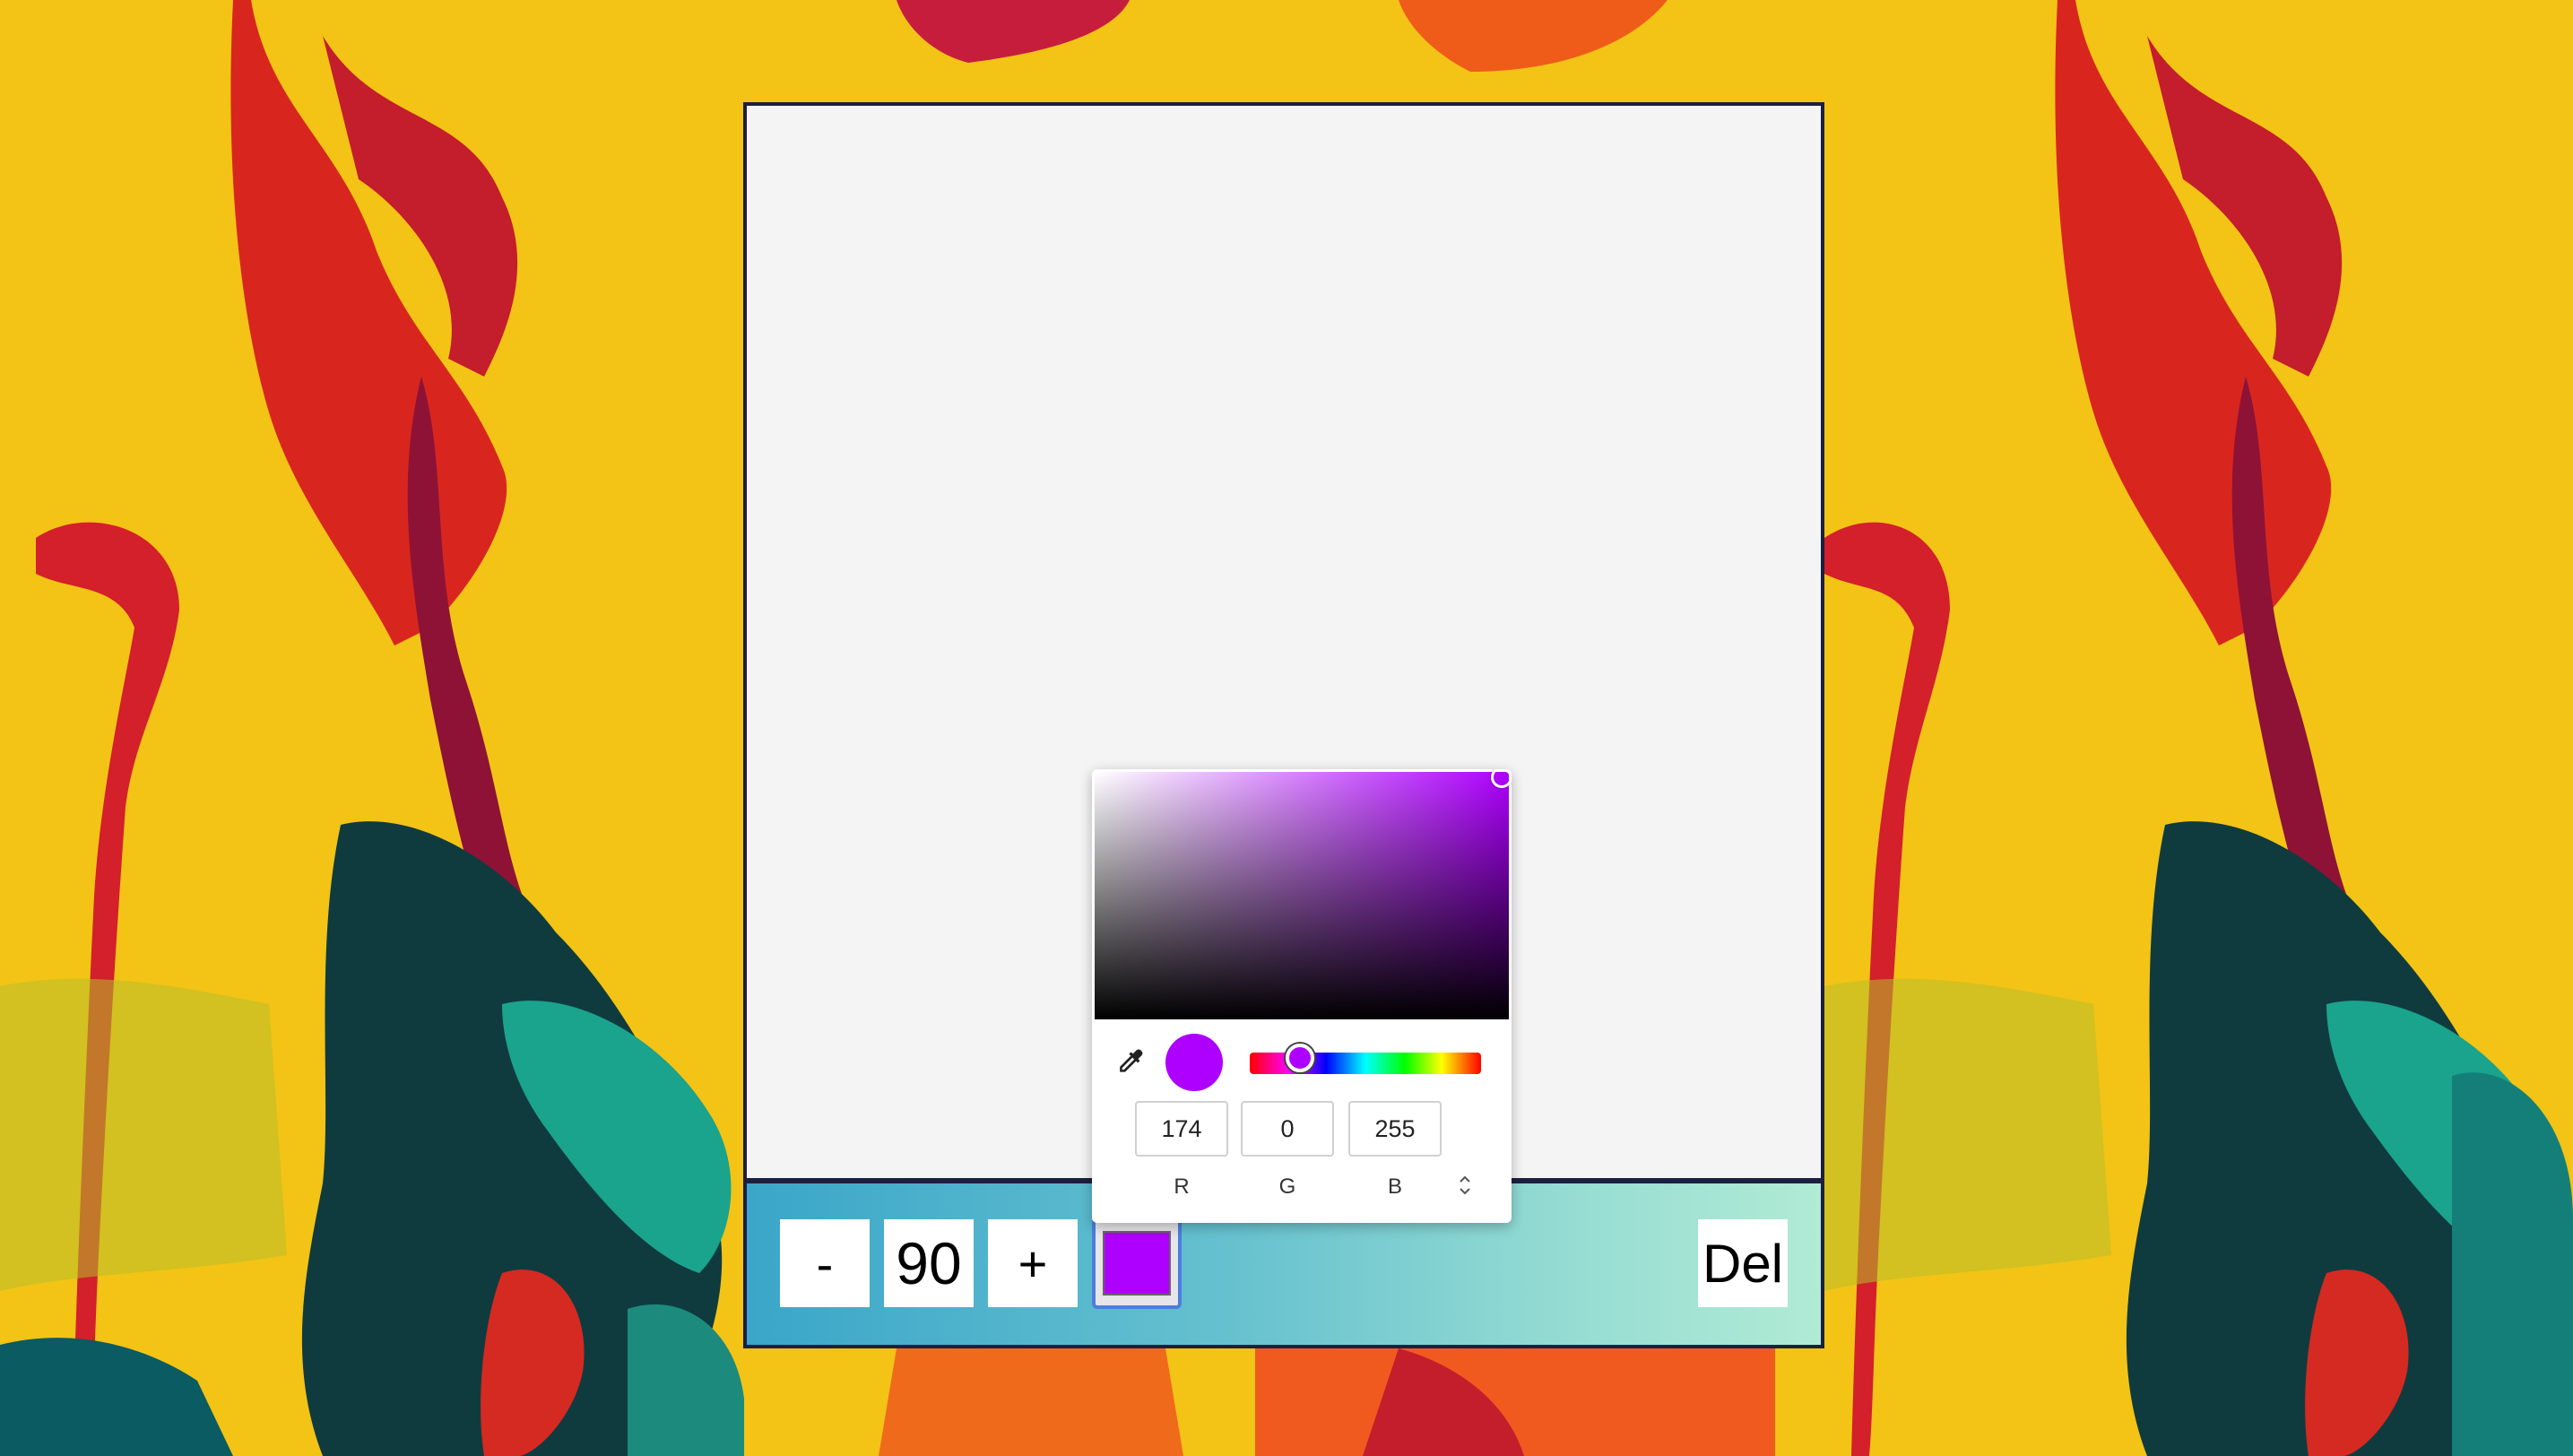  What do you see at coordinates (1743, 1263) in the screenshot?
I see `delete-button: Del` at bounding box center [1743, 1263].